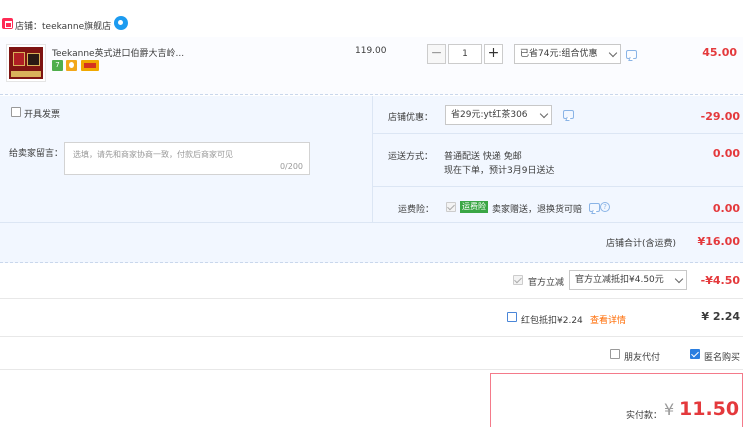 The image size is (746, 427). What do you see at coordinates (726, 208) in the screenshot?
I see `insurance-amount: 0.00` at bounding box center [726, 208].